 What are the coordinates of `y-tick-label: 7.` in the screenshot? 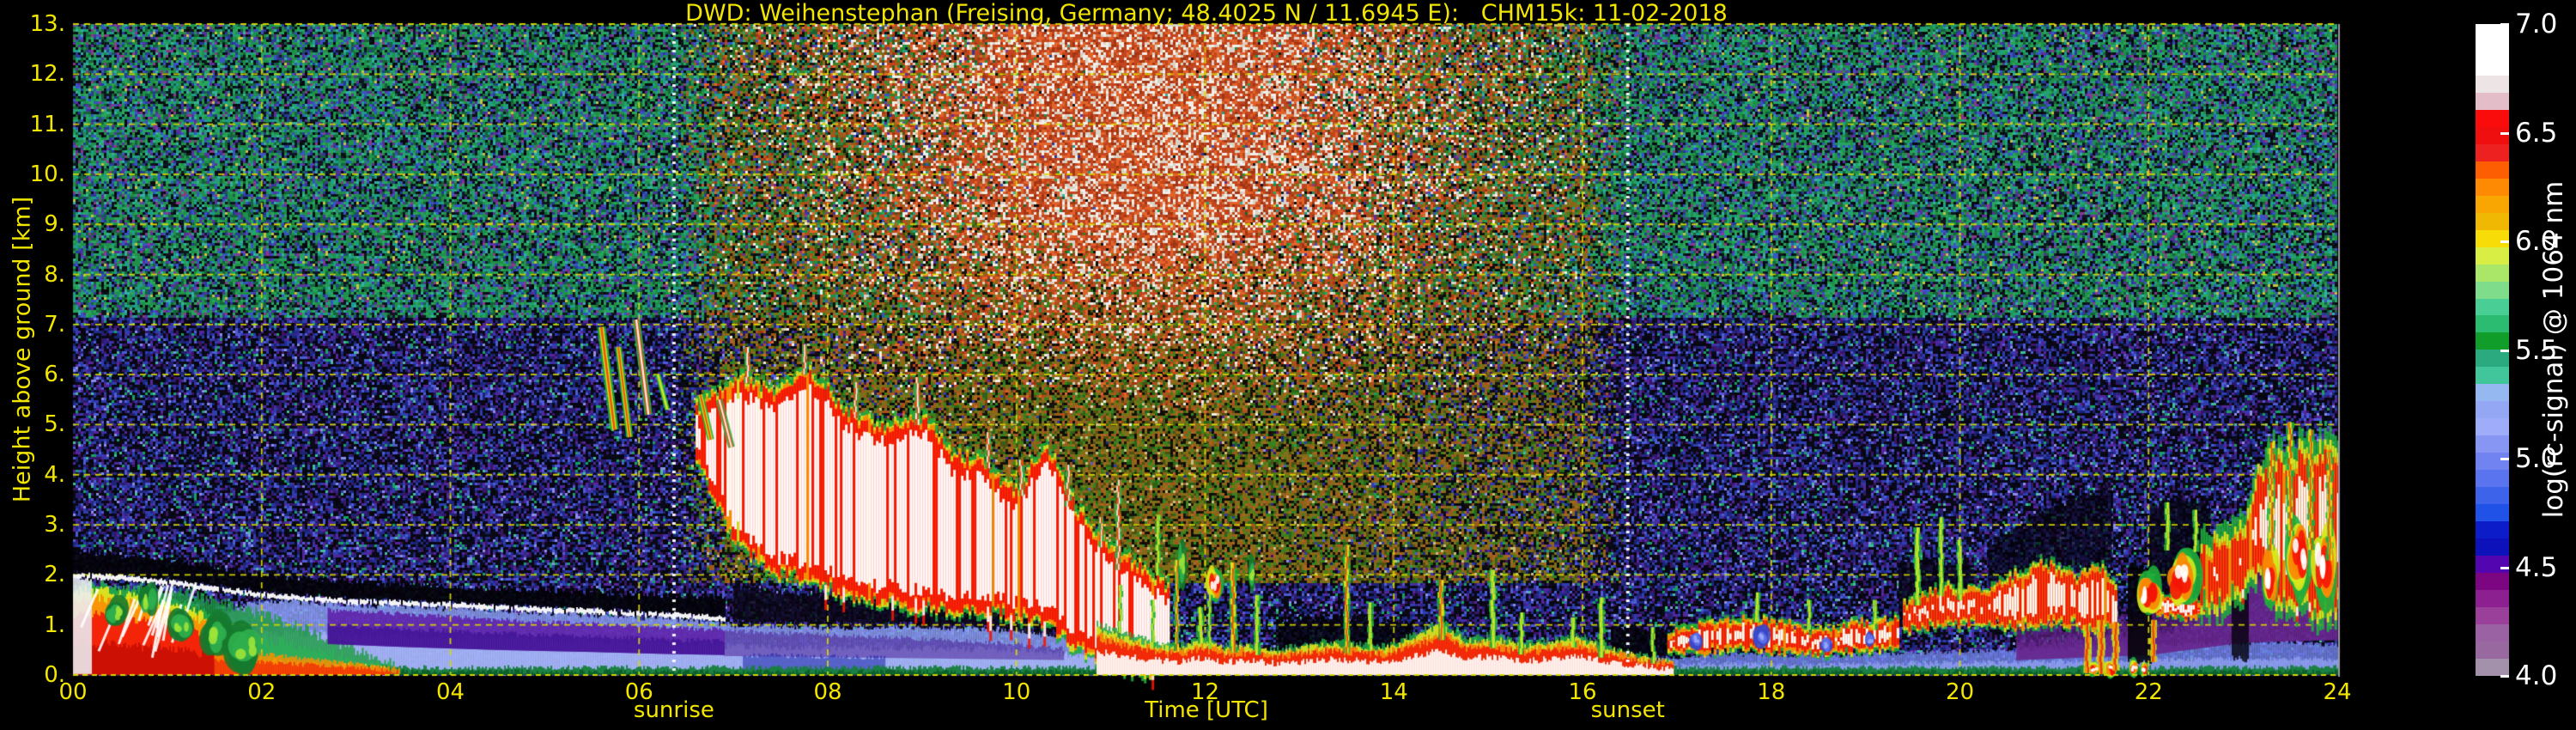 It's located at (55, 324).